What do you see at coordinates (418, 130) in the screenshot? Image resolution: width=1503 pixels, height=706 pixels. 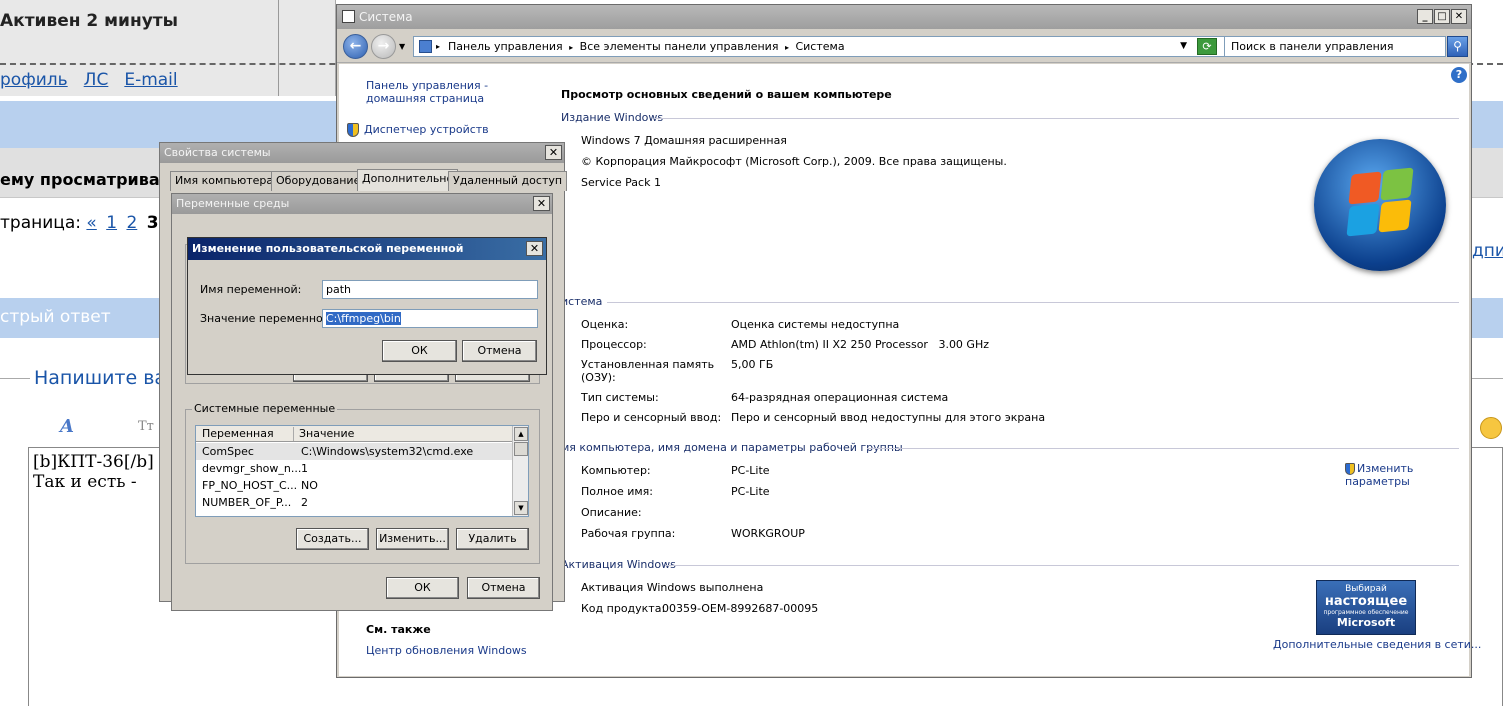 I see `device-manager-link: Диспетчер устройств` at bounding box center [418, 130].